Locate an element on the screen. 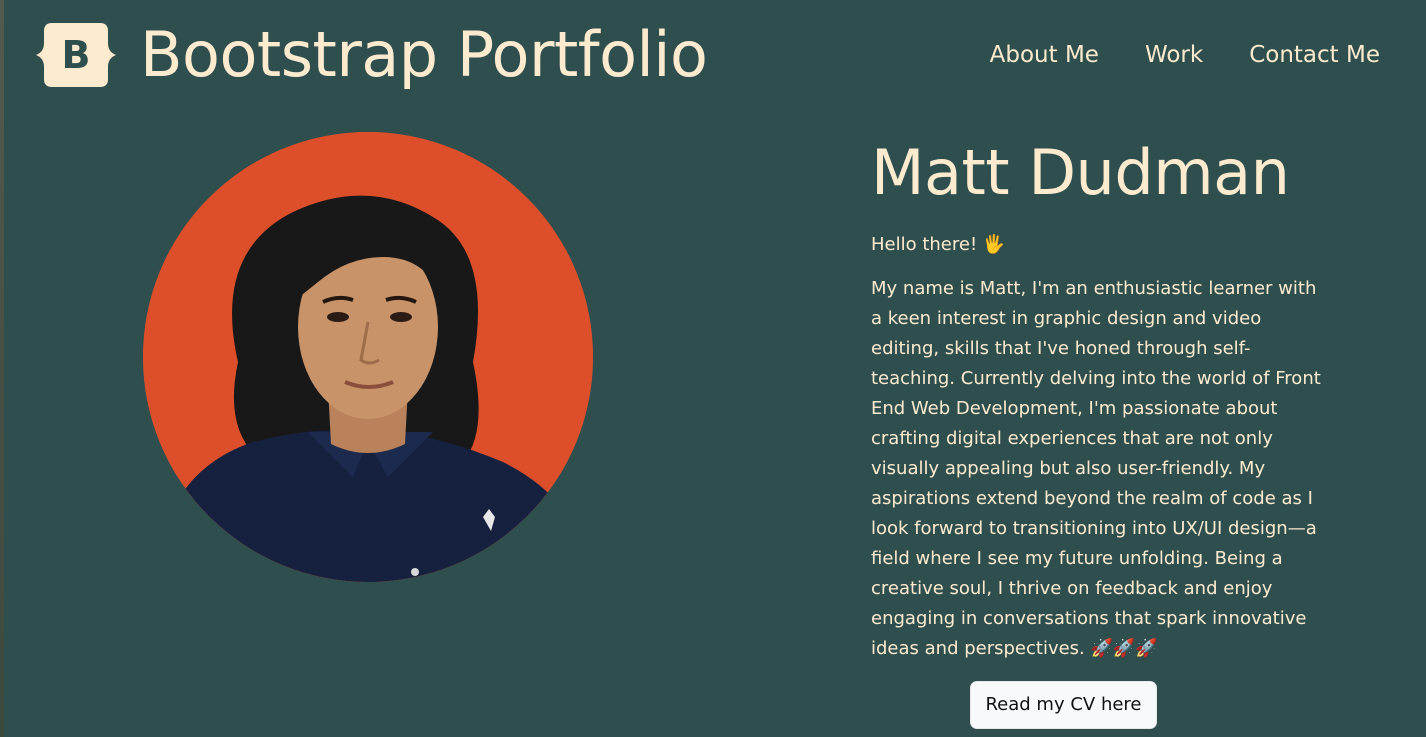  bootstrap-logo-icon: B is located at coordinates (76, 55).